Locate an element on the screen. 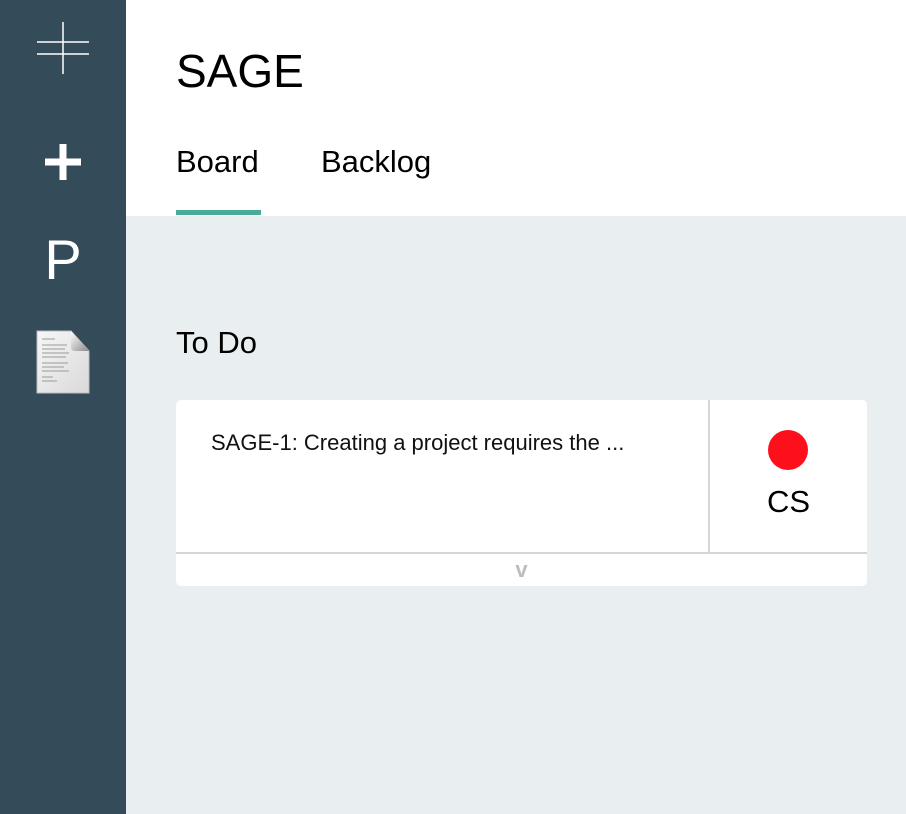 The width and height of the screenshot is (906, 814). crosshair-logo-icon is located at coordinates (63, 48).